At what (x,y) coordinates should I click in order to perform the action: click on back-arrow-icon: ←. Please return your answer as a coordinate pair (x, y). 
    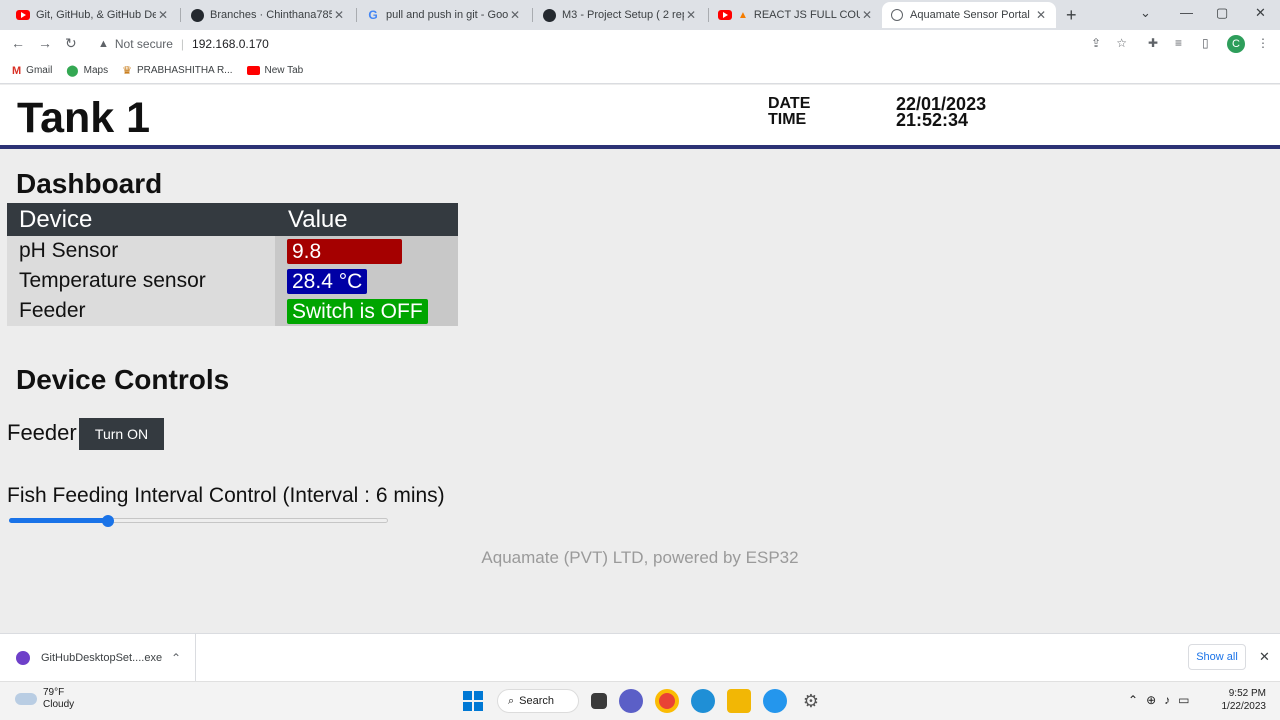
    Looking at the image, I should click on (18, 43).